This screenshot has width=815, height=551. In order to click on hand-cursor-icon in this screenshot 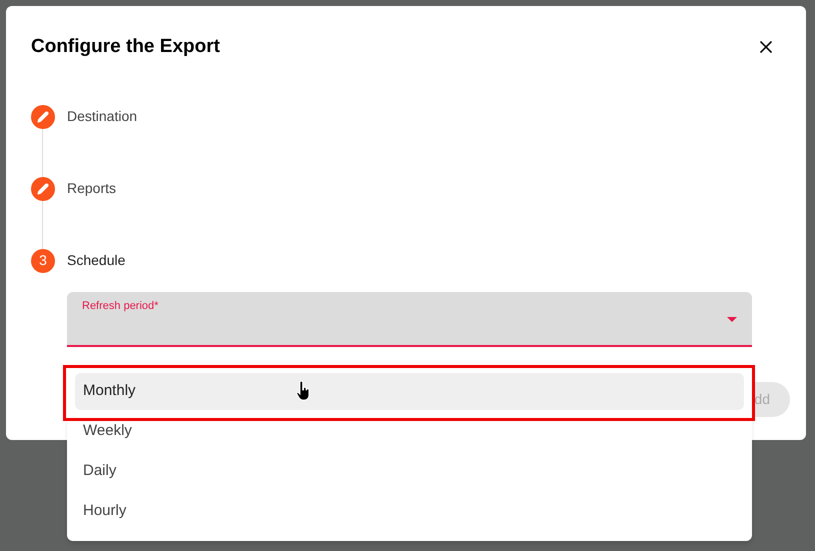, I will do `click(303, 391)`.